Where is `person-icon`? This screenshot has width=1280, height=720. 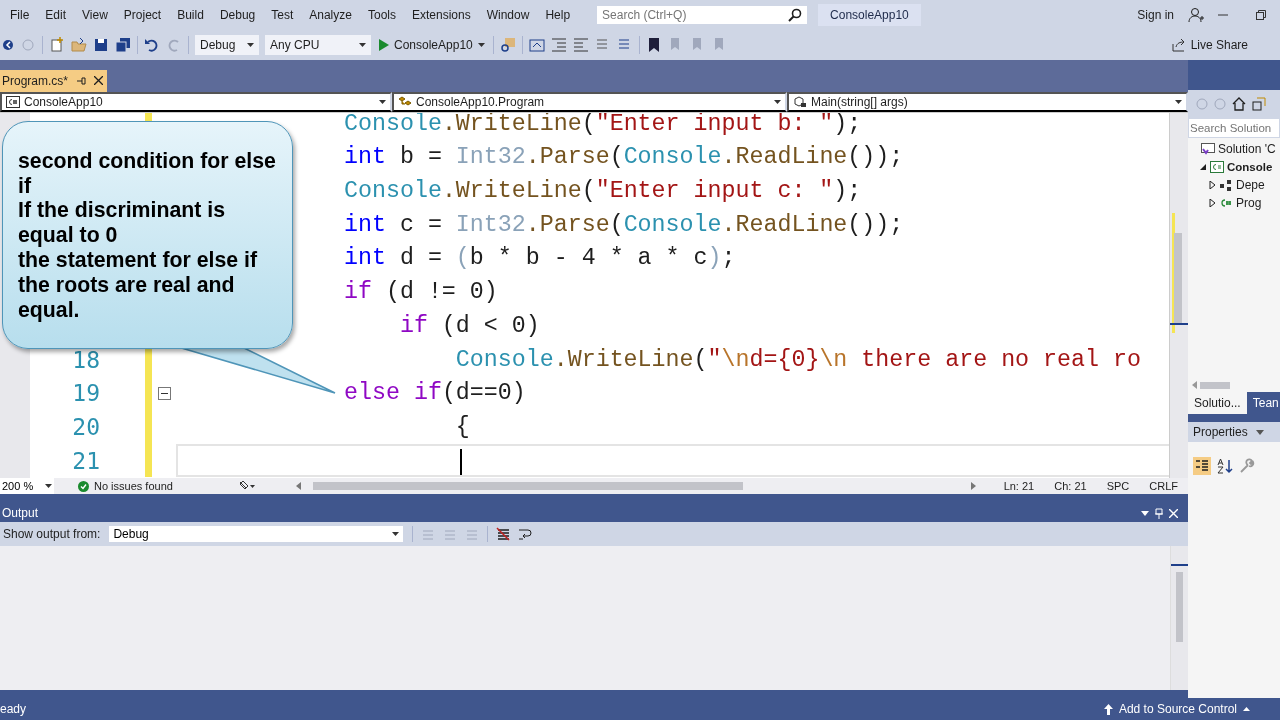
person-icon is located at coordinates (1196, 15).